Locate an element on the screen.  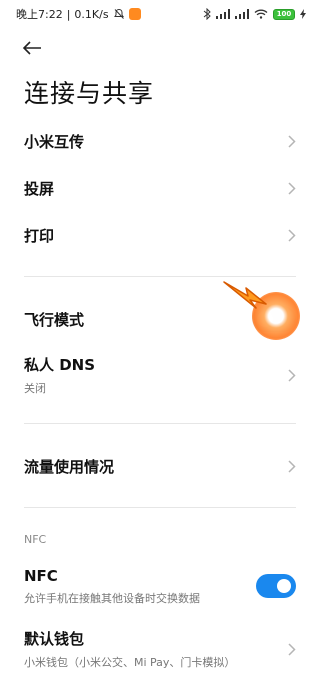
page-title: 连接与共享 is located at coordinates (89, 93).